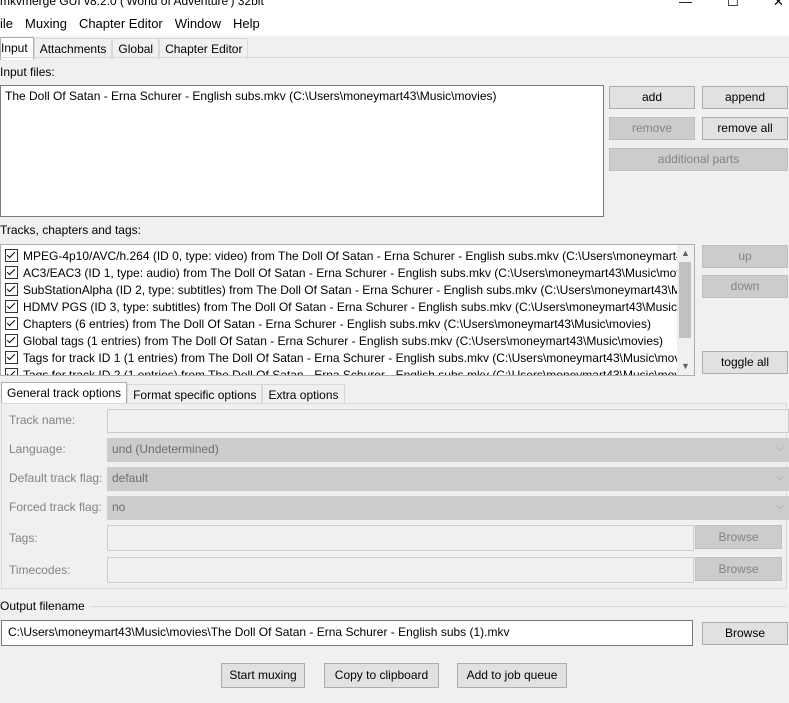 The height and width of the screenshot is (703, 789). I want to click on start-muxing-button: Start muxing, so click(263, 675).